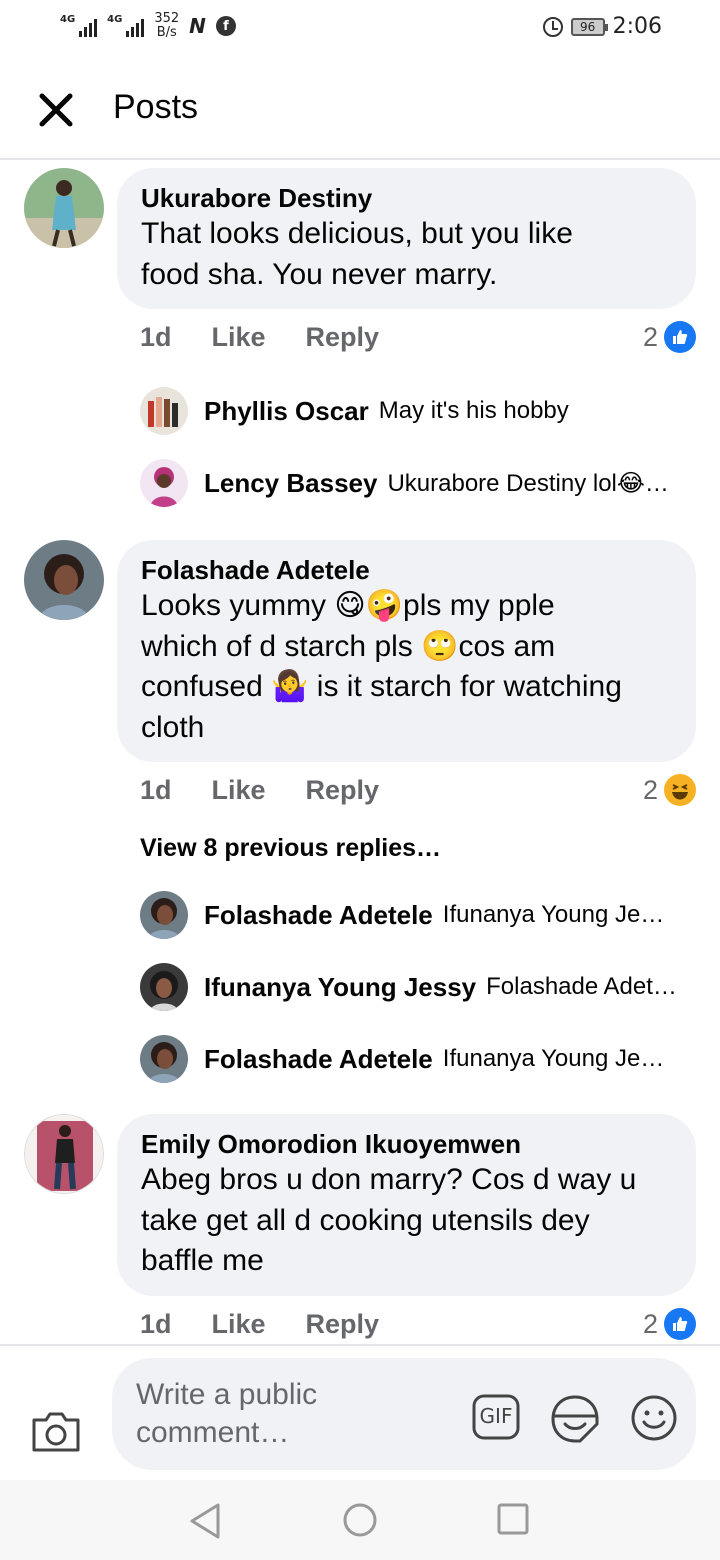 This screenshot has height=1560, width=720. What do you see at coordinates (290, 483) in the screenshot?
I see `reply-author: Lency Bassey` at bounding box center [290, 483].